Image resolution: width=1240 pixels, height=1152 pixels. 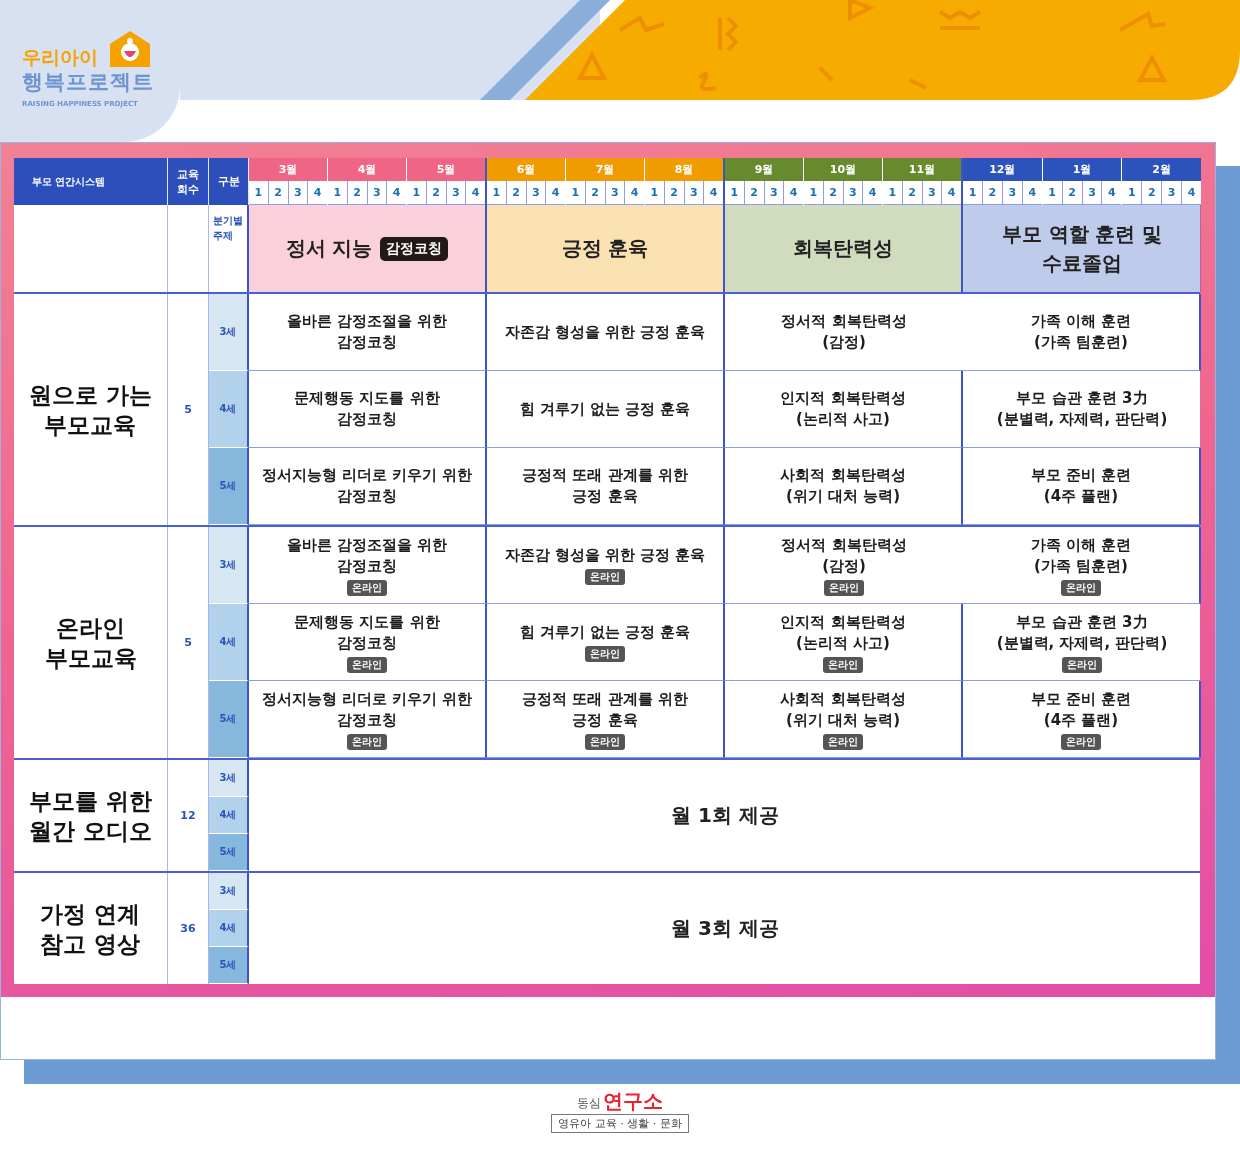 What do you see at coordinates (620, 1123) in the screenshot?
I see `footer-tagline: 영유아 교육 · 생활 · 문화` at bounding box center [620, 1123].